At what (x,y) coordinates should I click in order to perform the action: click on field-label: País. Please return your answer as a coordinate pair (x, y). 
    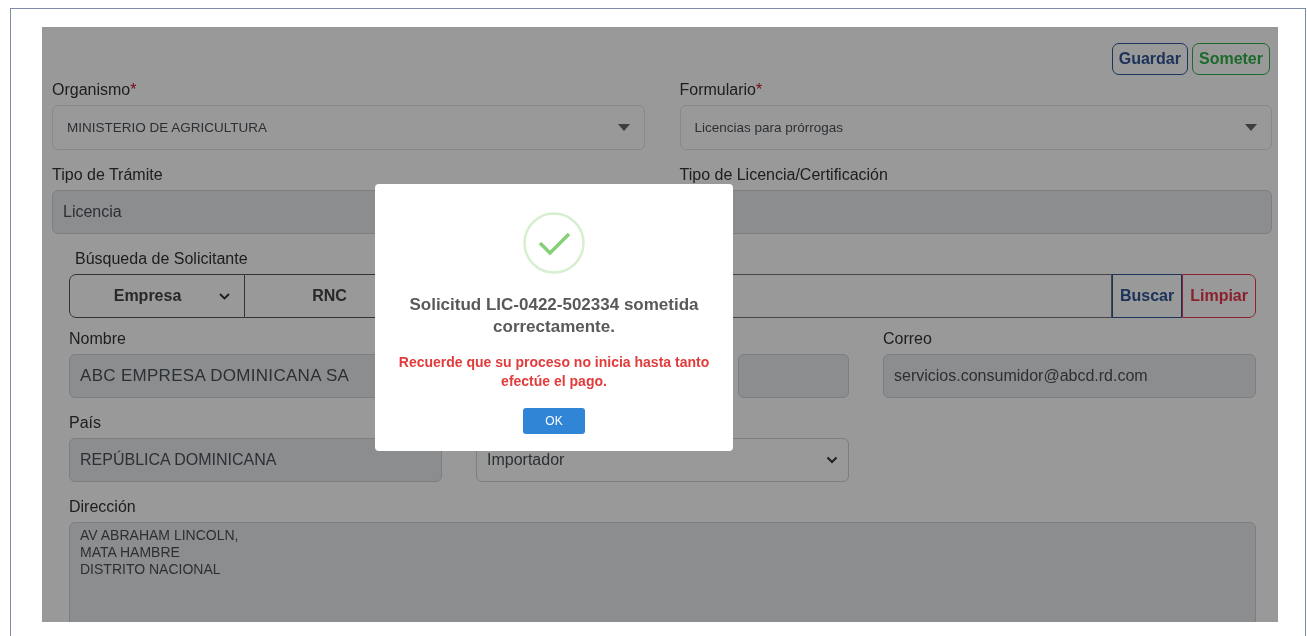
    Looking at the image, I should click on (85, 422).